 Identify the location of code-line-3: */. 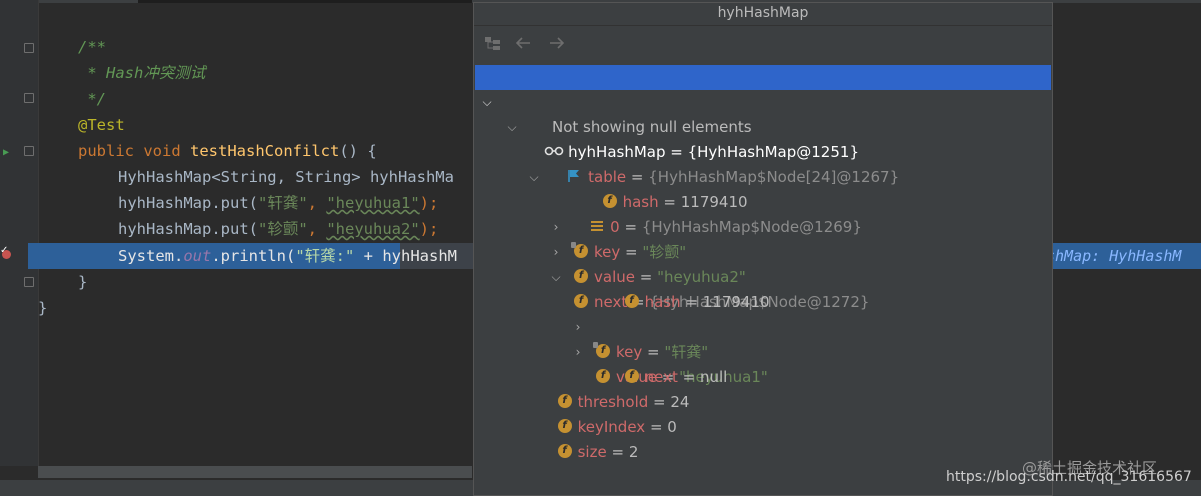
(92, 99).